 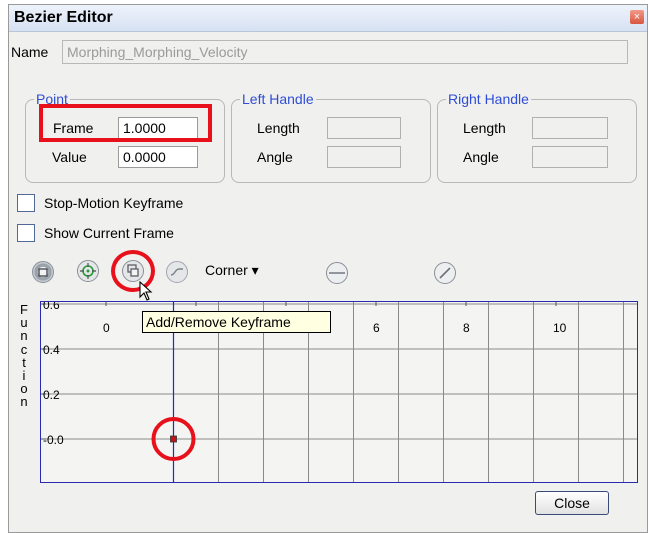 What do you see at coordinates (30, 52) in the screenshot?
I see `name-label: Name` at bounding box center [30, 52].